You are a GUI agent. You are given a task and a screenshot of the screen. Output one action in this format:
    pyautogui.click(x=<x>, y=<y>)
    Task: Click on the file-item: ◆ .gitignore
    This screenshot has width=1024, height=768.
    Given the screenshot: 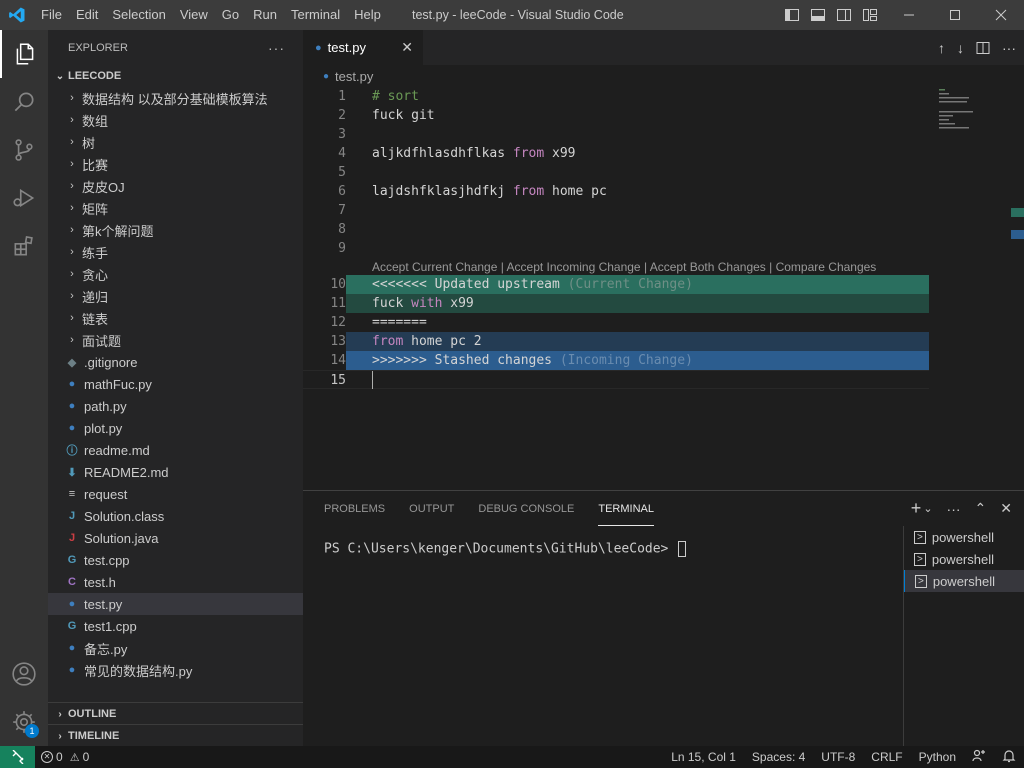 What is the action you would take?
    pyautogui.click(x=175, y=362)
    